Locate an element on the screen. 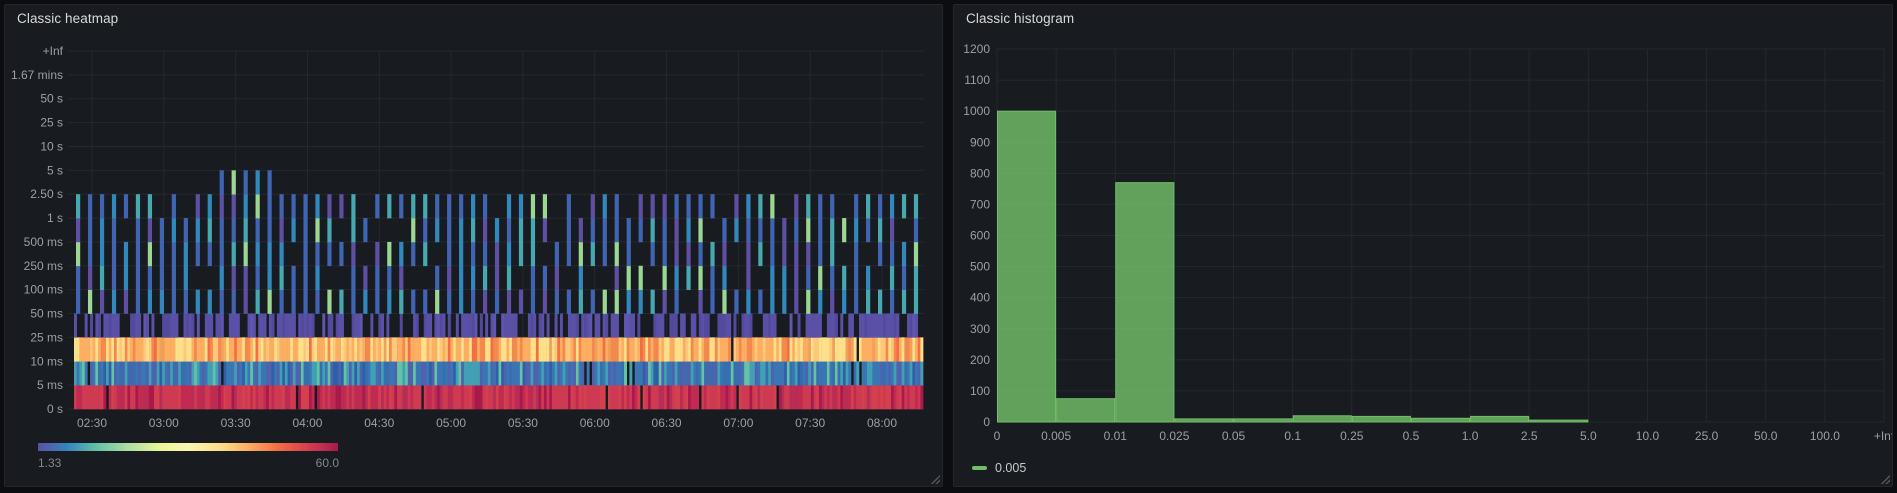 The width and height of the screenshot is (1897, 493). legend-series-label: 0.005 is located at coordinates (1011, 468).